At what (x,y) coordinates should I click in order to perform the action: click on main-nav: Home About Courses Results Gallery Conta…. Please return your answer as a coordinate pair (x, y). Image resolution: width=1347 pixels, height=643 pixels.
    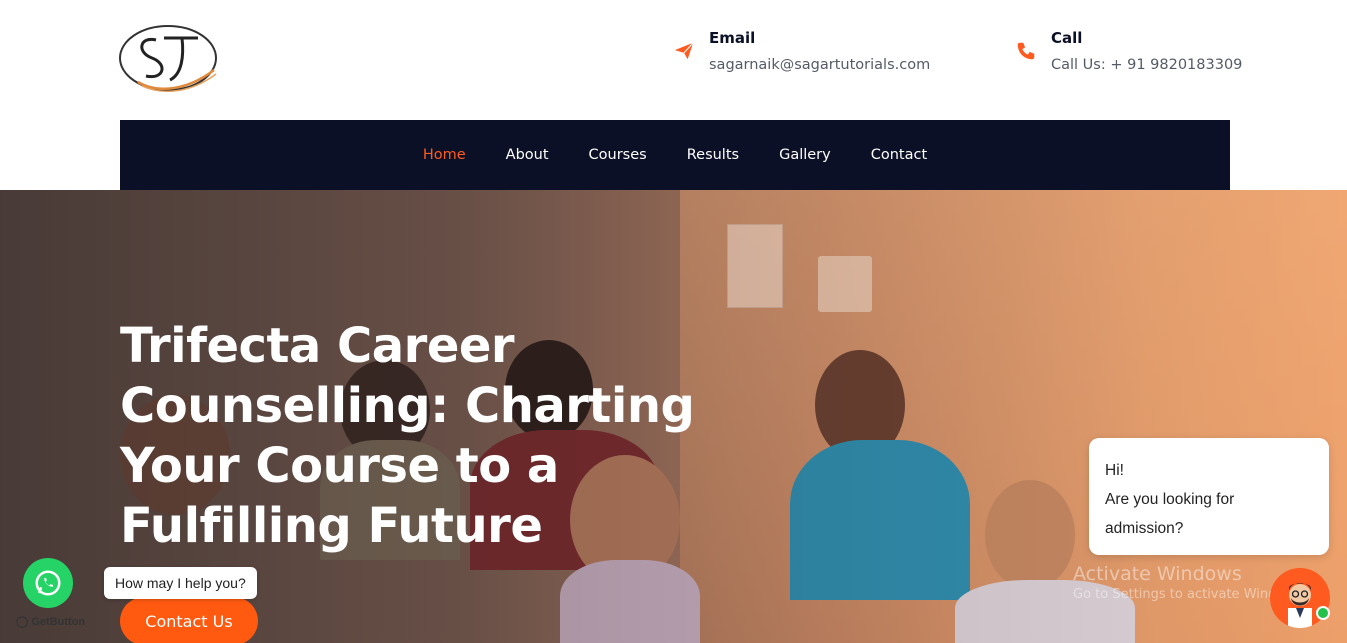
    Looking at the image, I should click on (675, 155).